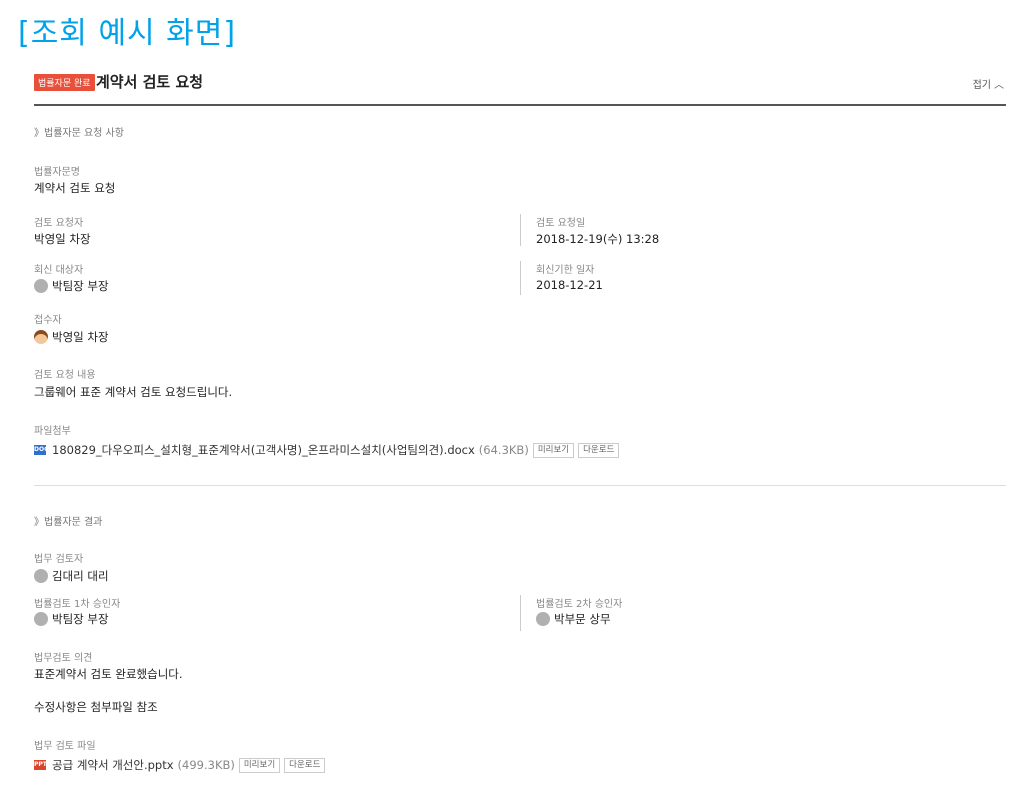  I want to click on opinion-line1: 표준계약서 검토 완료했습니다., so click(108, 674).